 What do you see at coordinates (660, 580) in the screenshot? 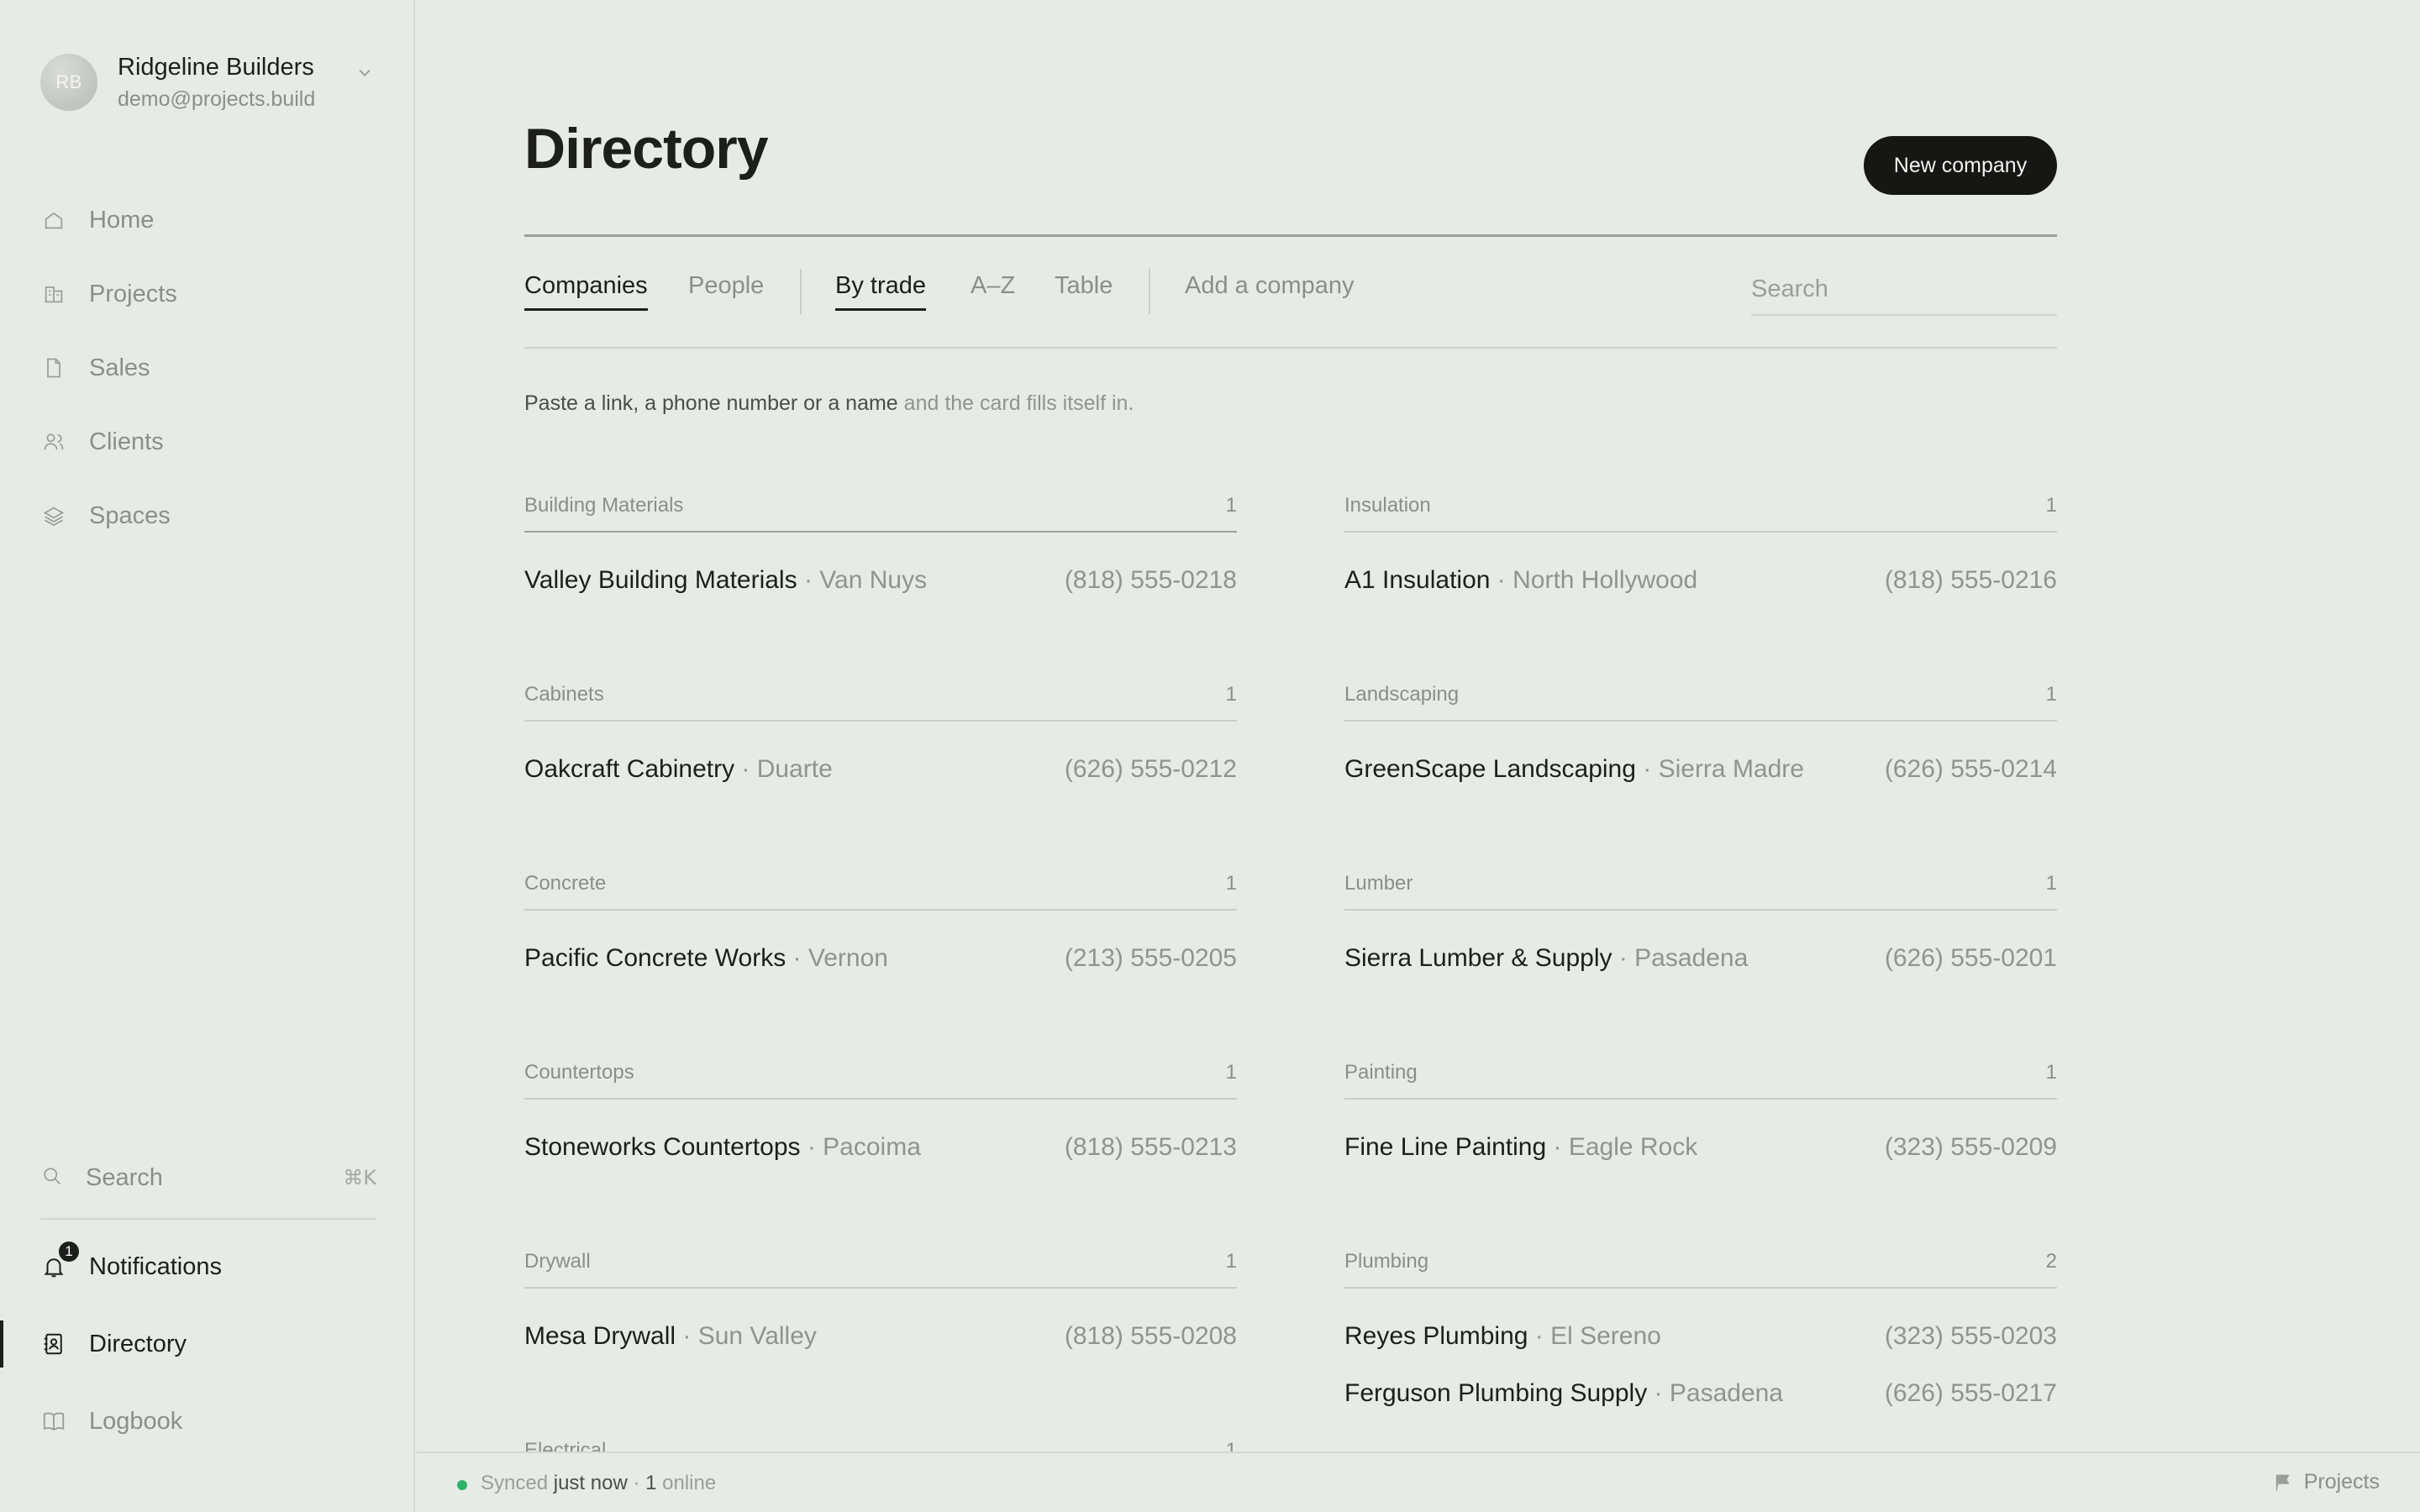
I see `company-name-text: Valley Building Materials` at bounding box center [660, 580].